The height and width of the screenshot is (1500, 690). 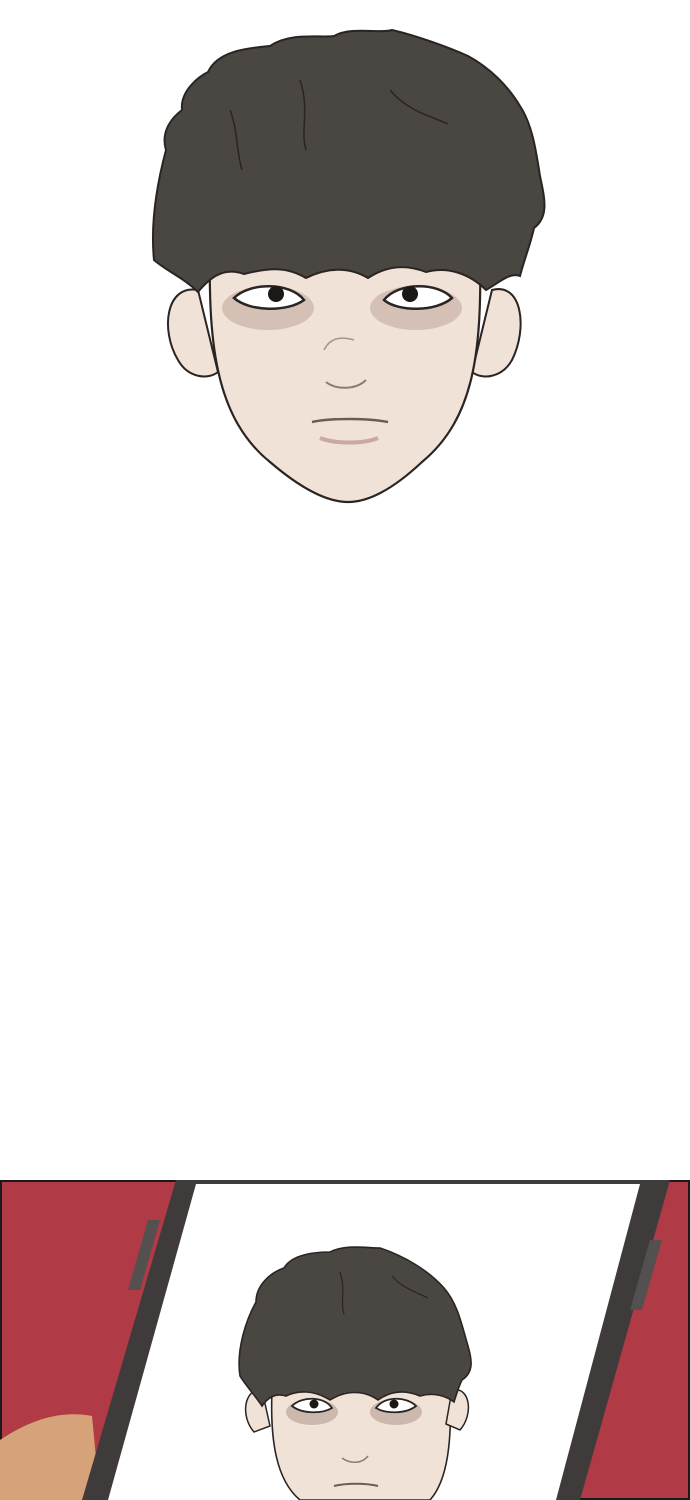 What do you see at coordinates (348, 161) in the screenshot?
I see `hair` at bounding box center [348, 161].